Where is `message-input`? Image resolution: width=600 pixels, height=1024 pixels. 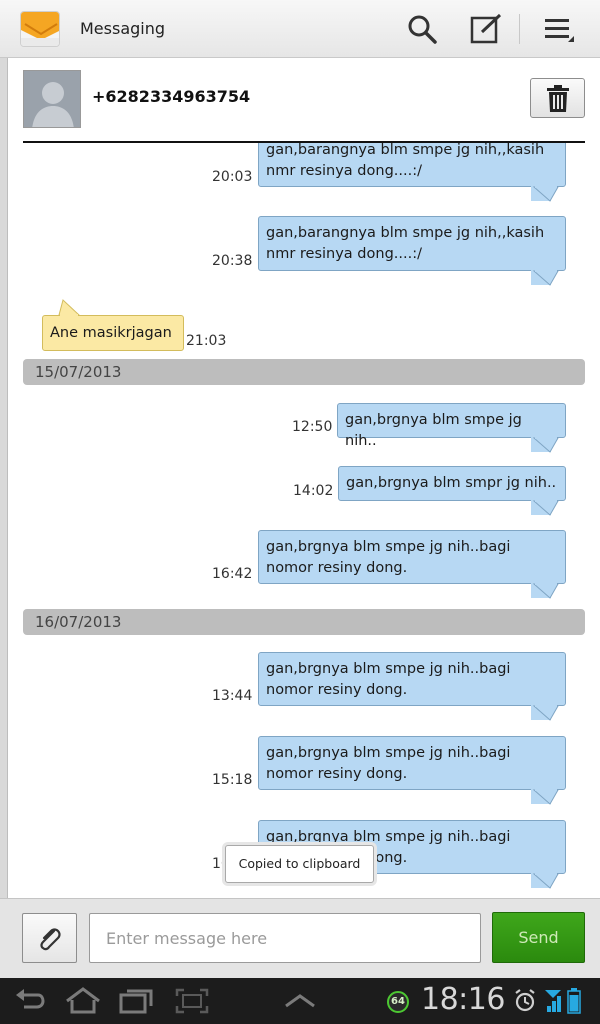
message-input is located at coordinates (285, 938).